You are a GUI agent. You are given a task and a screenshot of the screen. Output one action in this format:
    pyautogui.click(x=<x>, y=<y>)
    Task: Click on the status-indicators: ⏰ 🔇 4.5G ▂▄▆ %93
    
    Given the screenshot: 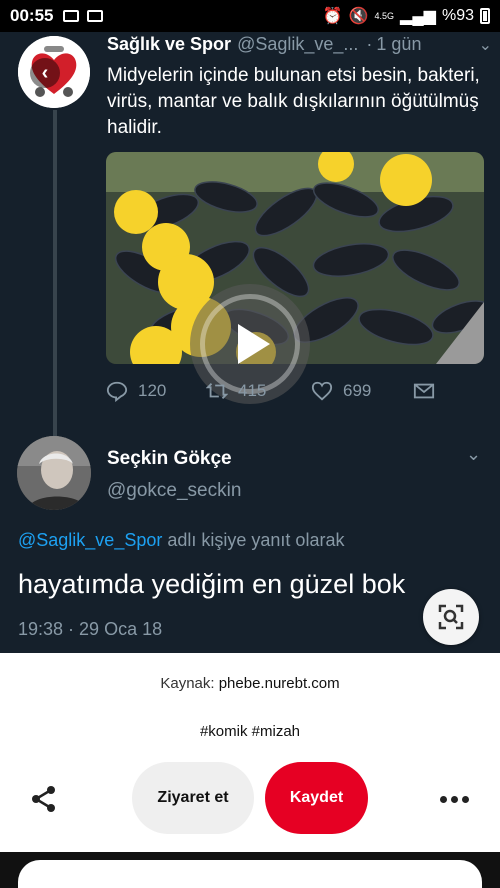 What is the action you would take?
    pyautogui.click(x=406, y=16)
    